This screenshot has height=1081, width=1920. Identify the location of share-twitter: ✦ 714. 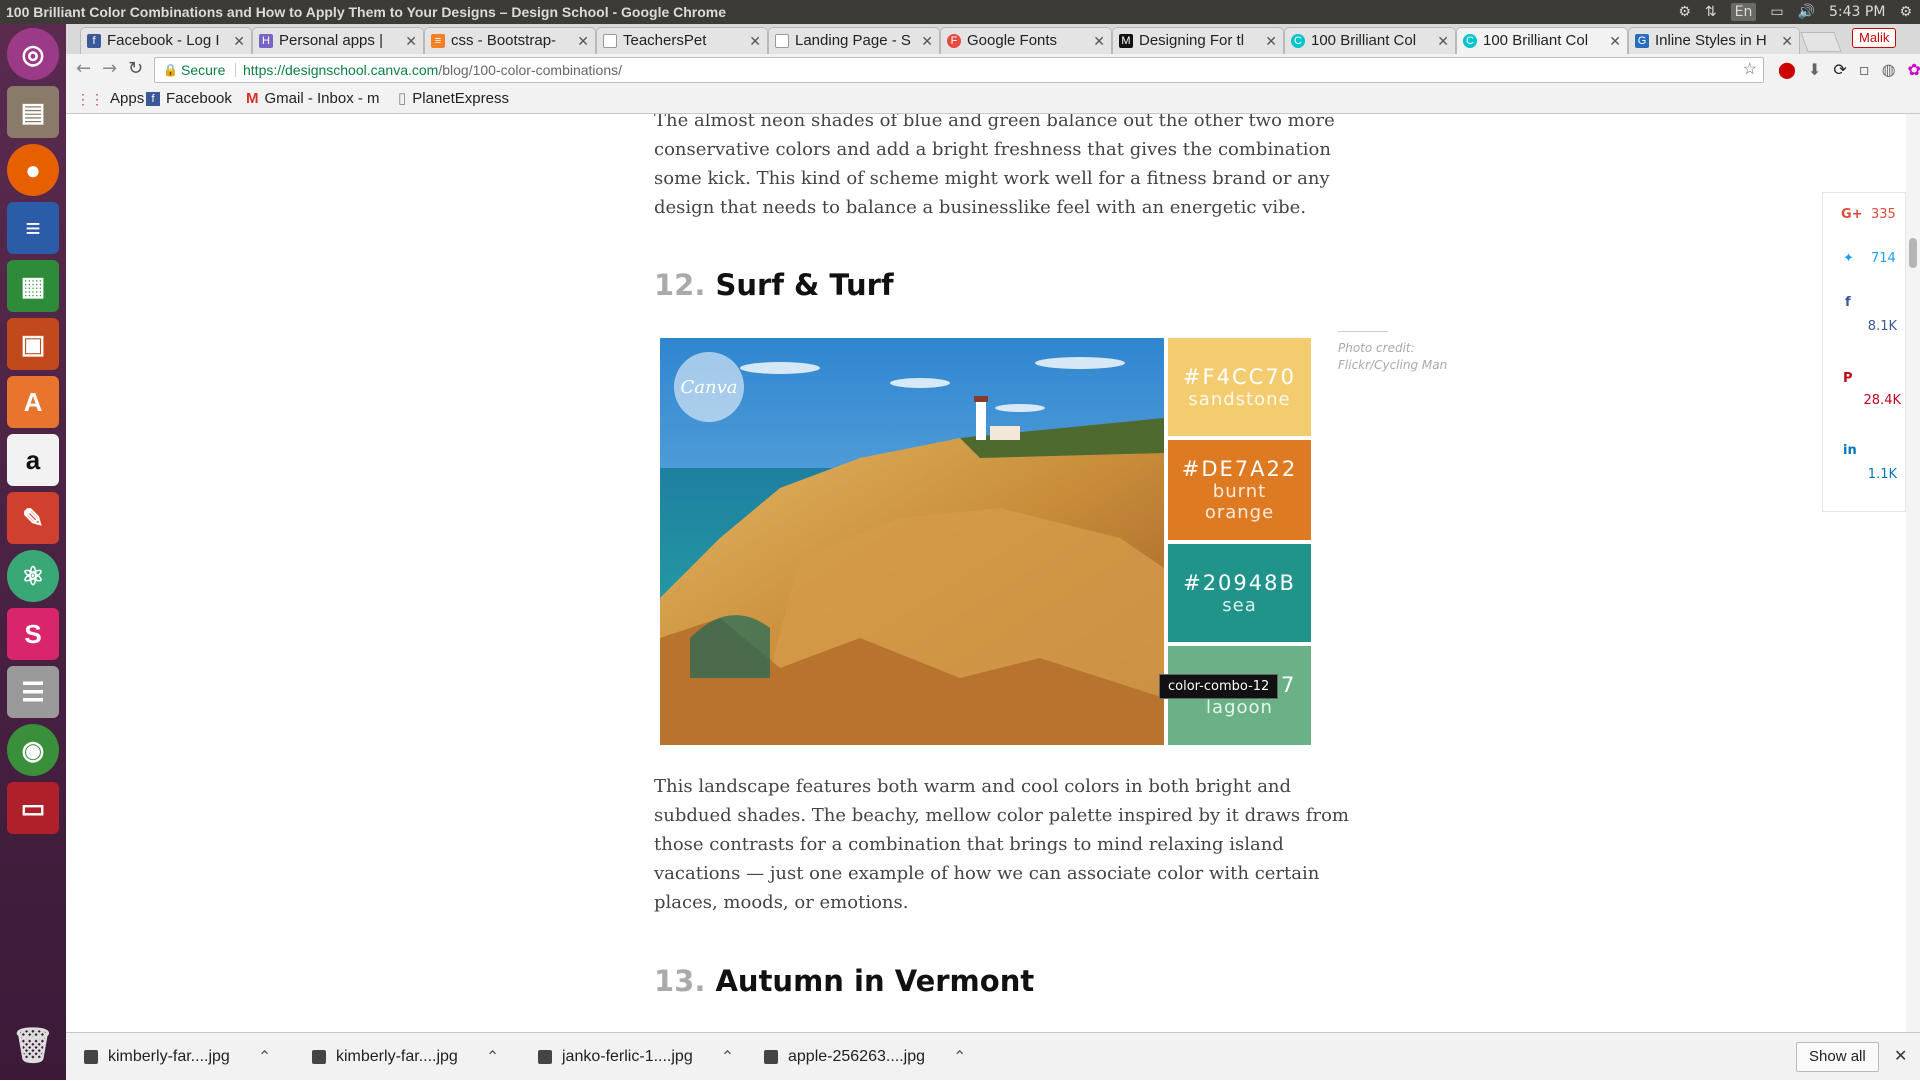
(1864, 271).